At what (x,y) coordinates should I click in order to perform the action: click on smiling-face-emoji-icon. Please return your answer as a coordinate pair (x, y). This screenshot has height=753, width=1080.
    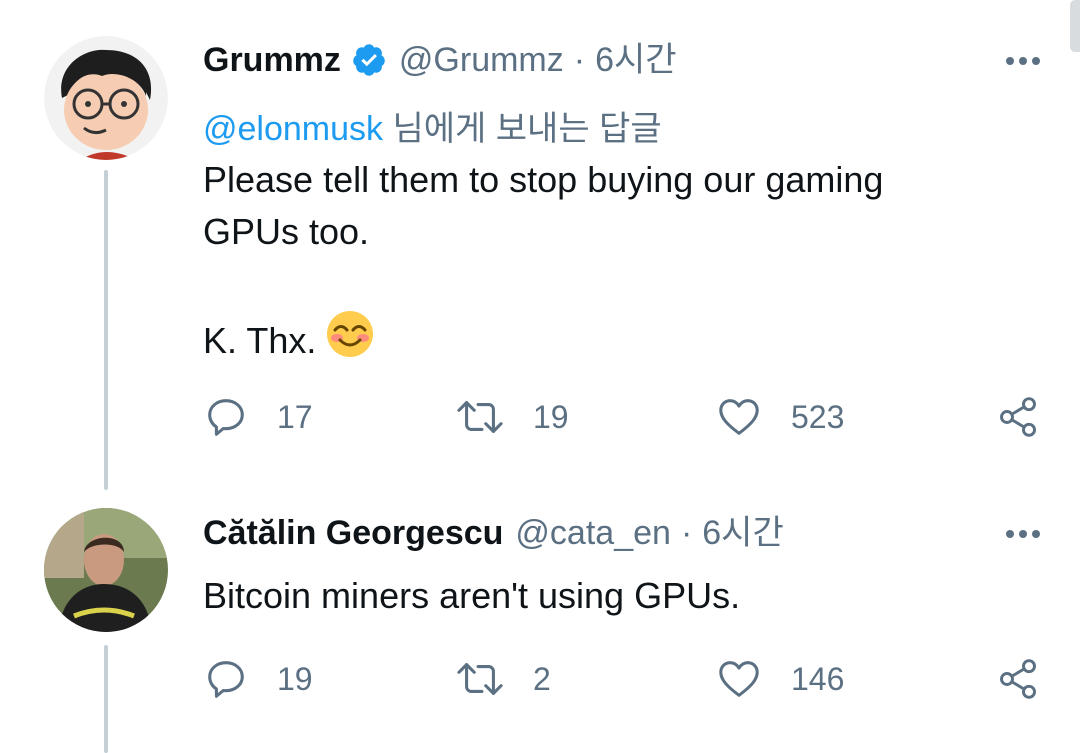
    Looking at the image, I should click on (350, 341).